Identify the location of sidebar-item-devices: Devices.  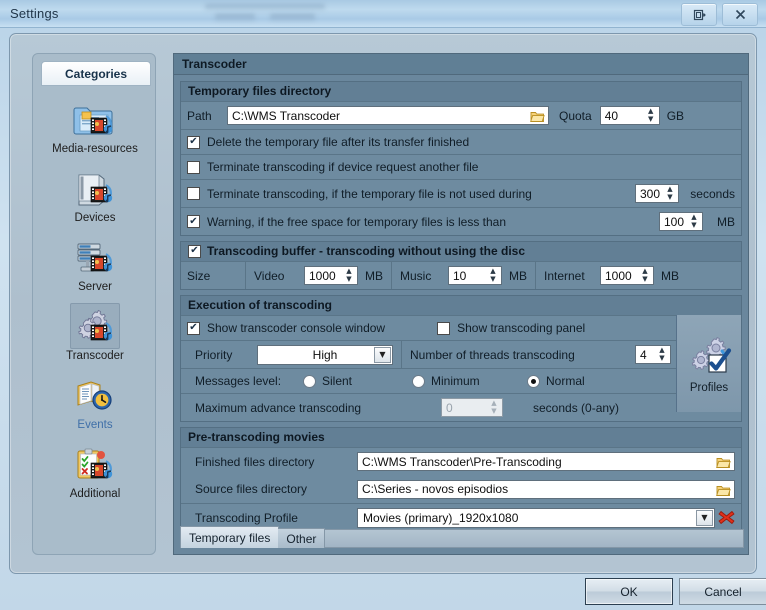
(95, 194).